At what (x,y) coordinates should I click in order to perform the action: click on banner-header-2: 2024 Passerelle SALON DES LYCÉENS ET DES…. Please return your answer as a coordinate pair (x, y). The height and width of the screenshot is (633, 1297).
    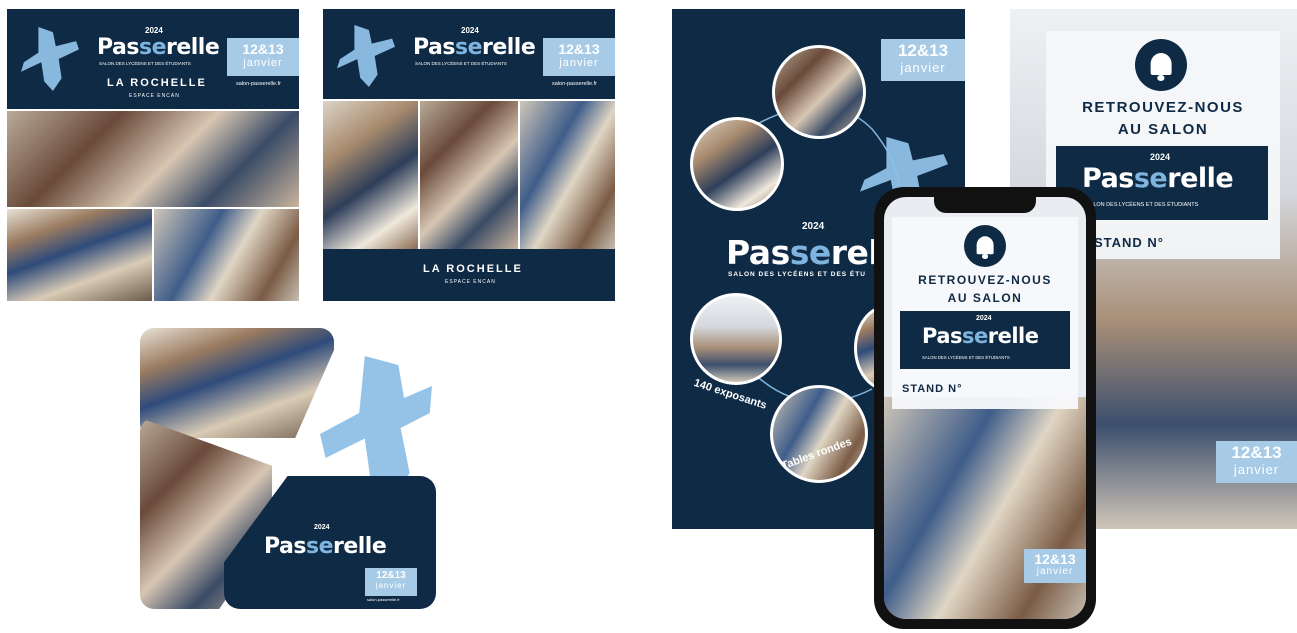
    Looking at the image, I should click on (469, 54).